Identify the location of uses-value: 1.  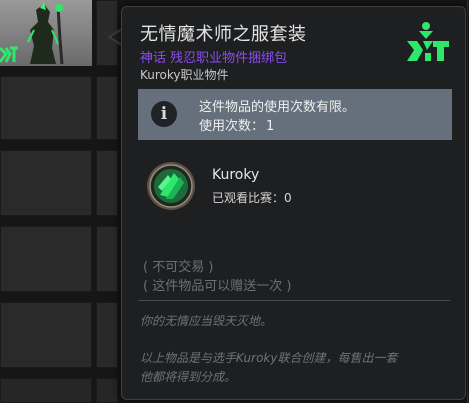
(270, 126).